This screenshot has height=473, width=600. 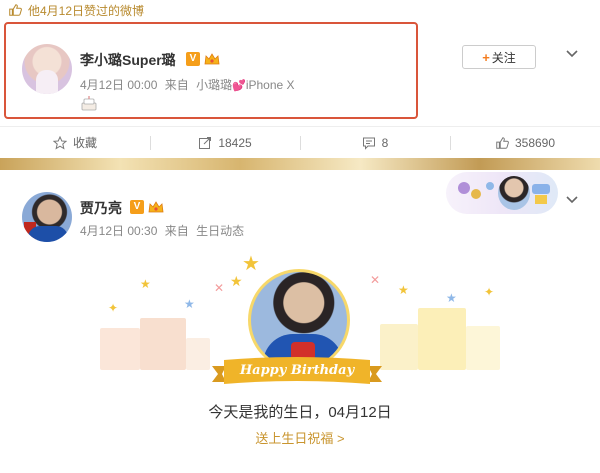 I want to click on like-button: 358690, so click(x=525, y=142).